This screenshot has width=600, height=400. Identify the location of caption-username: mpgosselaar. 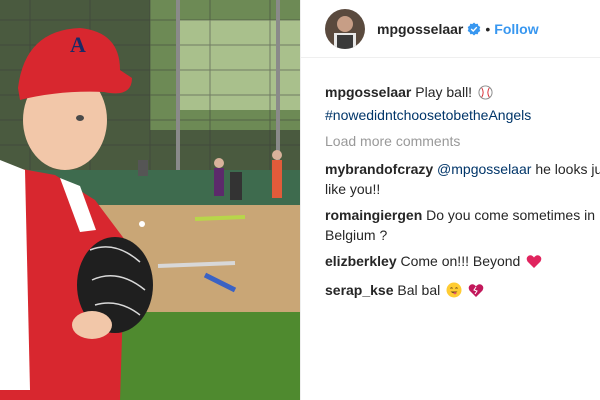
(368, 92).